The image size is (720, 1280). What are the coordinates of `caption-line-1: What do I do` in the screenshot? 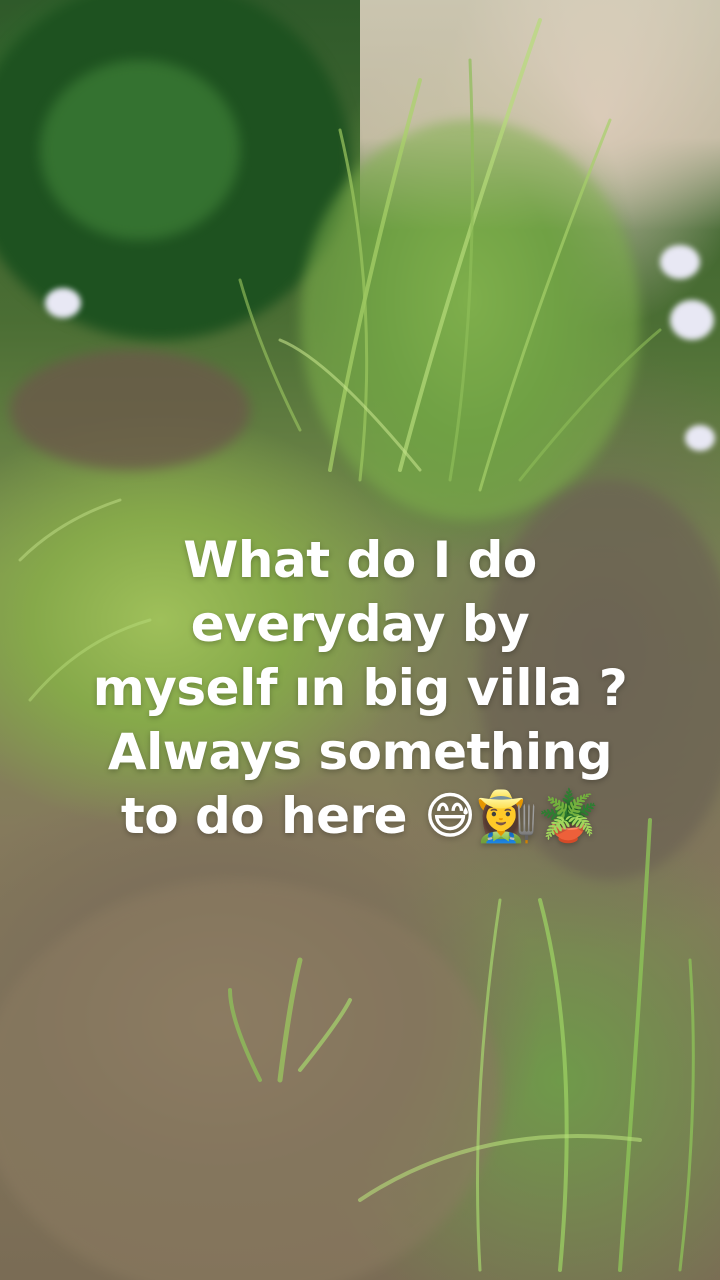 It's located at (360, 560).